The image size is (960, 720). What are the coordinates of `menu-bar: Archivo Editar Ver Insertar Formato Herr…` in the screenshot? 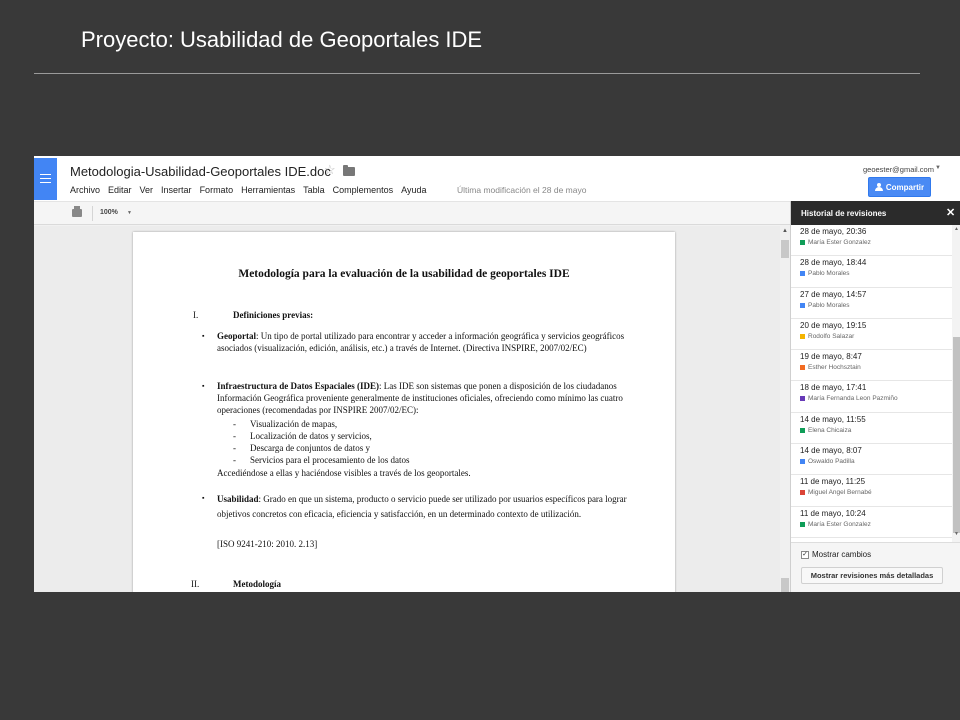 It's located at (252, 190).